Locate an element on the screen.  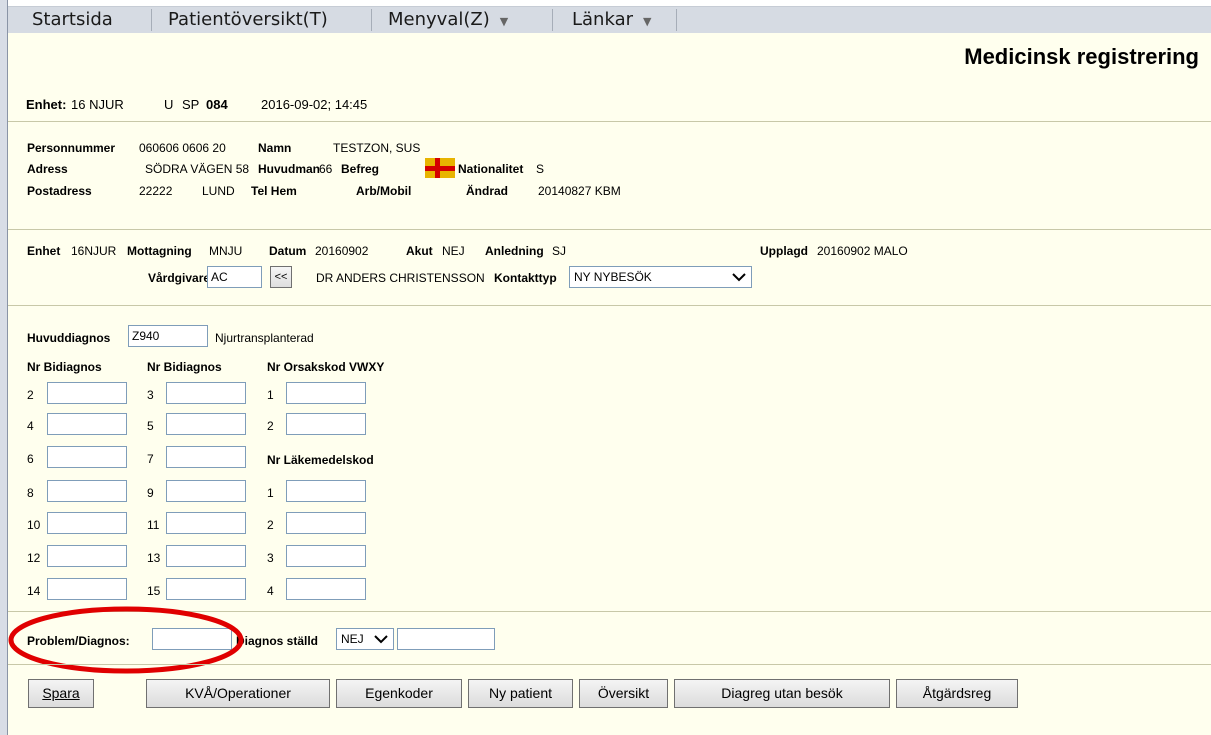
diagreg-utan-besok-button: Diagreg utan besök is located at coordinates (782, 693).